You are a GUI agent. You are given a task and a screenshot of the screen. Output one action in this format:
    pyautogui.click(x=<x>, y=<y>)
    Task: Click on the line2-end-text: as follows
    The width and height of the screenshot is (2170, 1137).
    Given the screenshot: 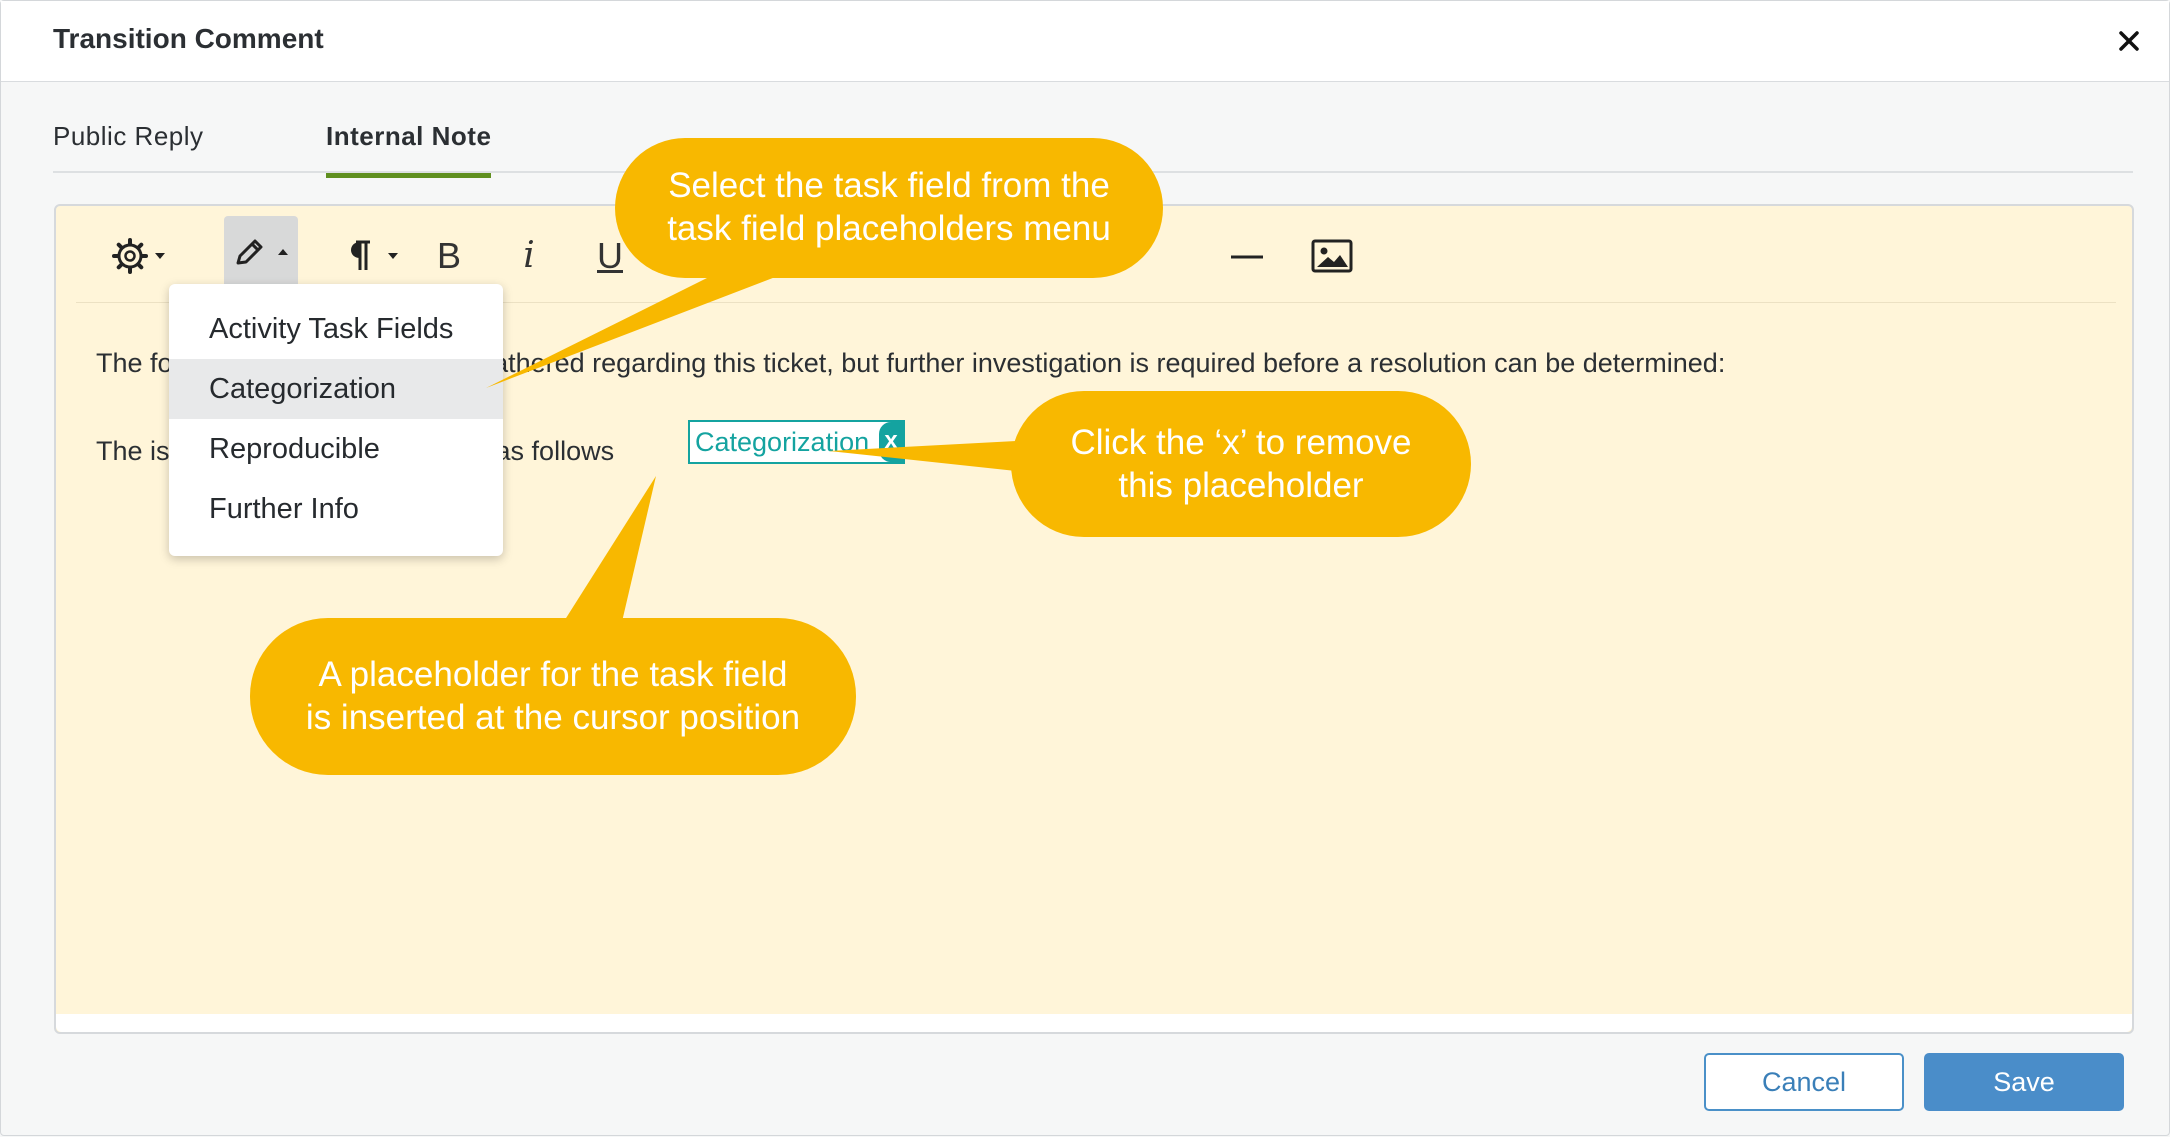 What is the action you would take?
    pyautogui.click(x=555, y=451)
    